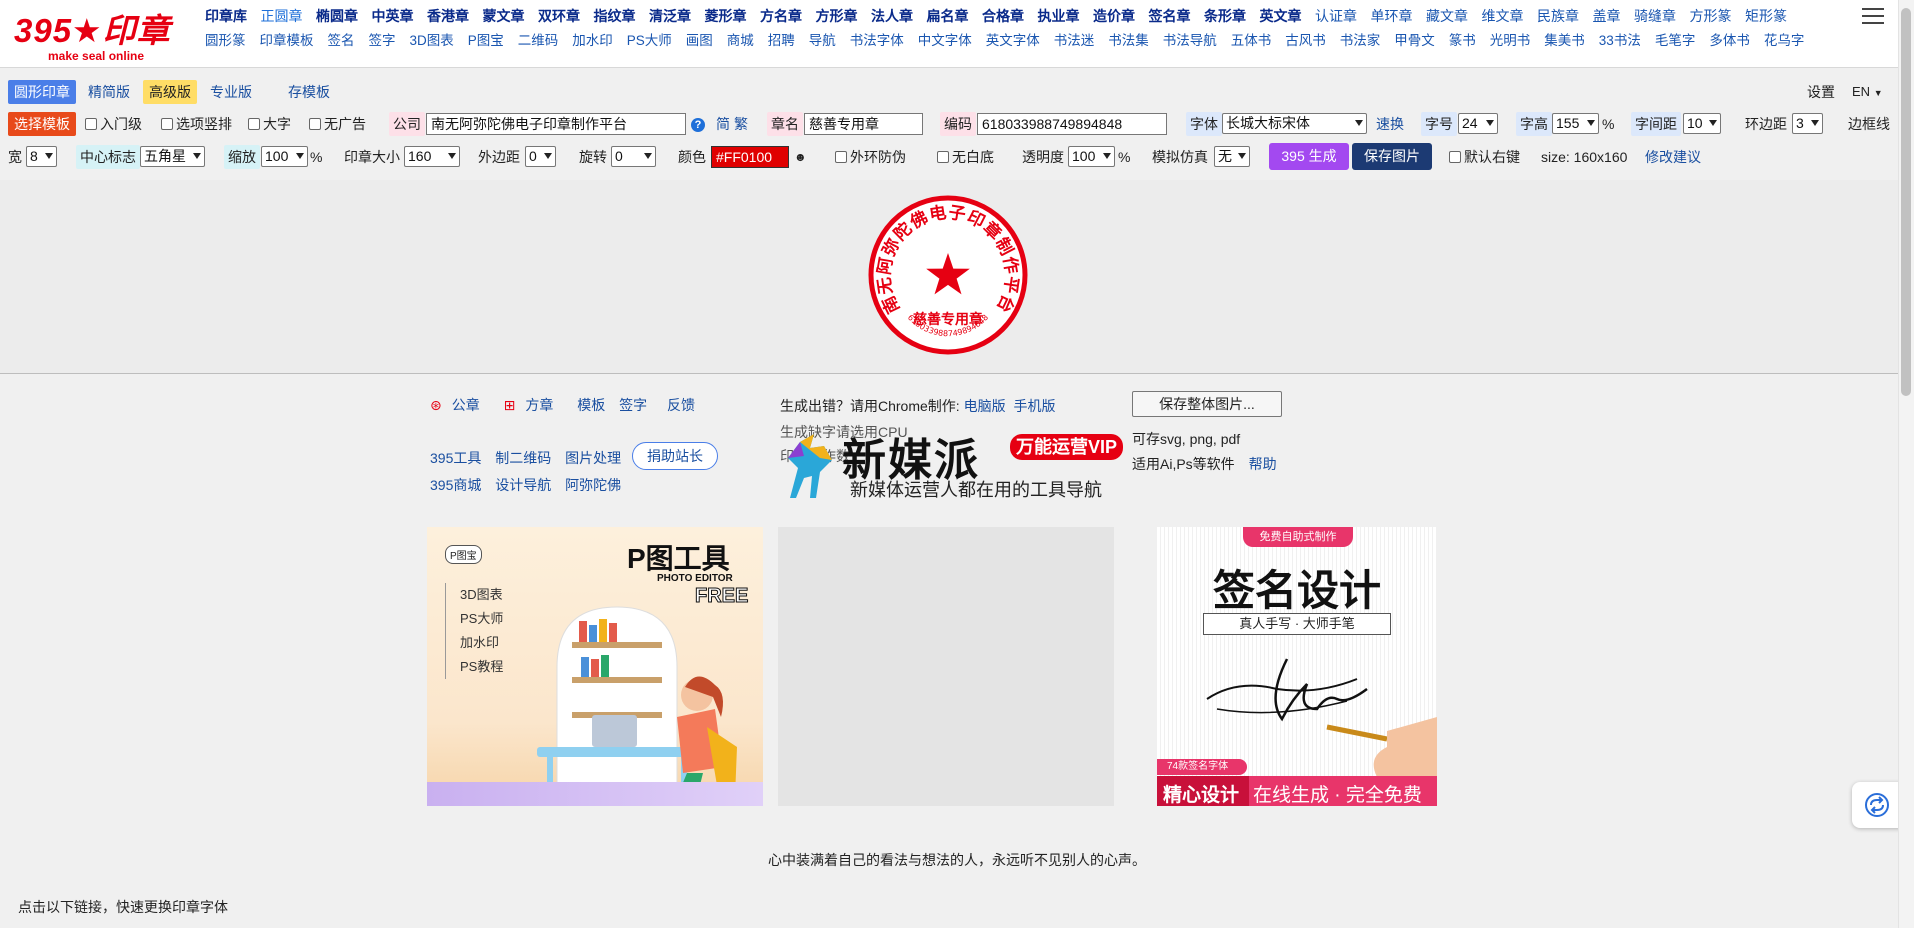 This screenshot has width=1914, height=928. Describe the element at coordinates (740, 39) in the screenshot. I see `nav-subitem: 商城` at that location.